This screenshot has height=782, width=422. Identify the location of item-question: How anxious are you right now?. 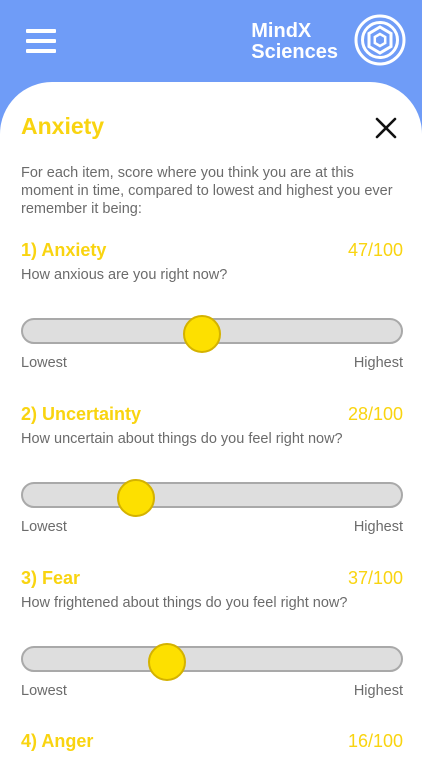
(124, 275).